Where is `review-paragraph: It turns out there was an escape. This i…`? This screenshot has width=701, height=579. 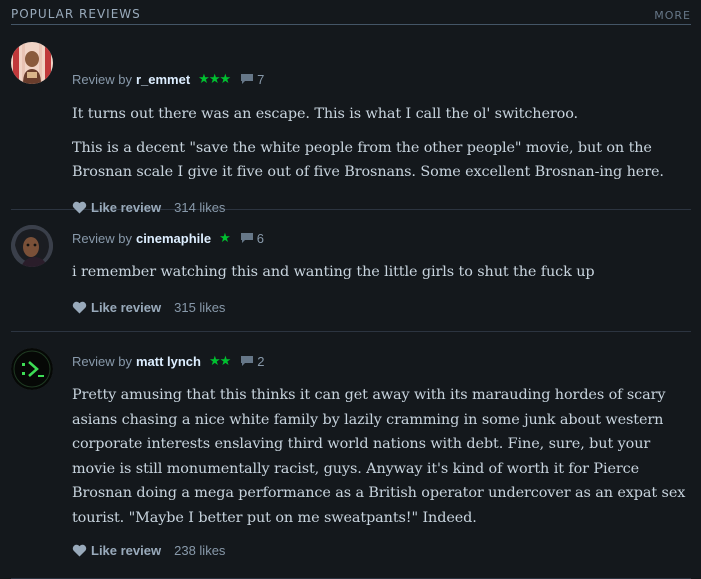
review-paragraph: It turns out there was an escape. This i… is located at coordinates (325, 114).